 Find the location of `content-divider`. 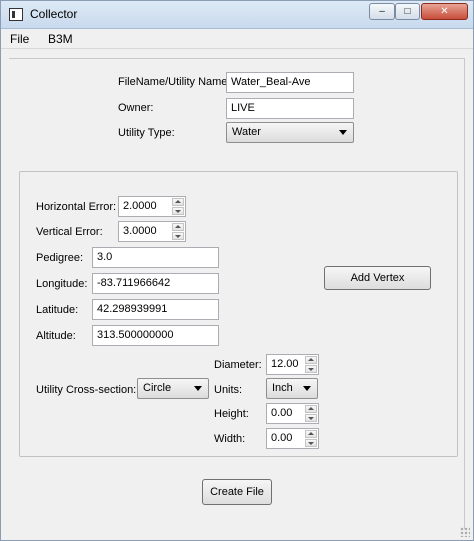

content-divider is located at coordinates (237, 58).